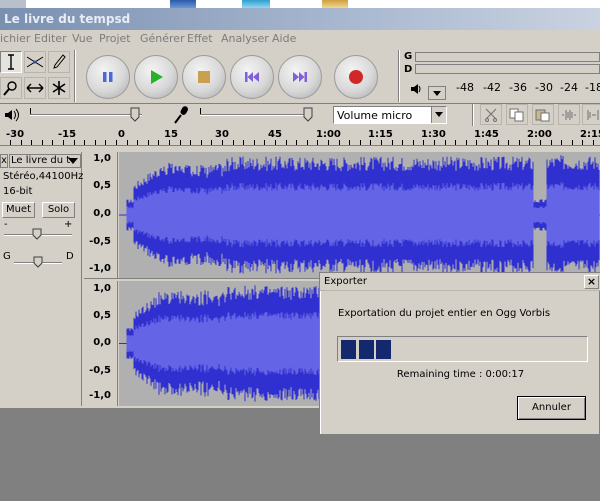 The image size is (600, 501). I want to click on close-icon: ×, so click(591, 281).